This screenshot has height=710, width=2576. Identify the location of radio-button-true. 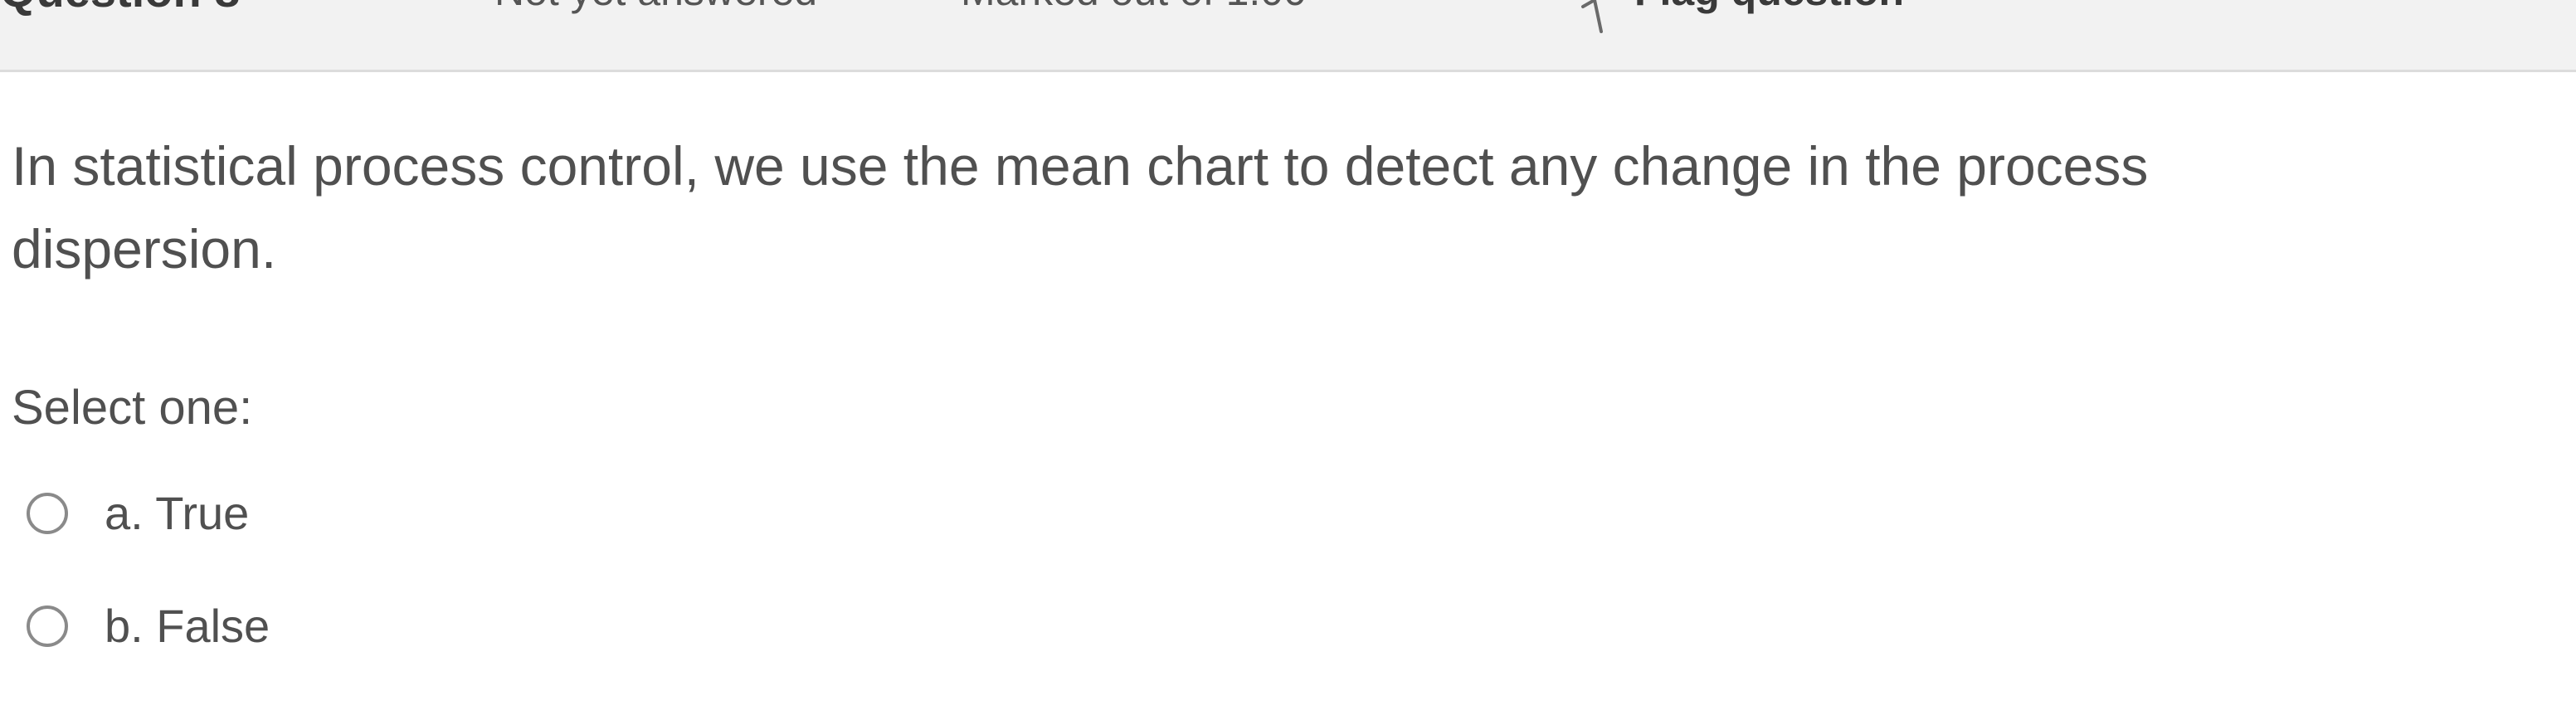
(47, 513).